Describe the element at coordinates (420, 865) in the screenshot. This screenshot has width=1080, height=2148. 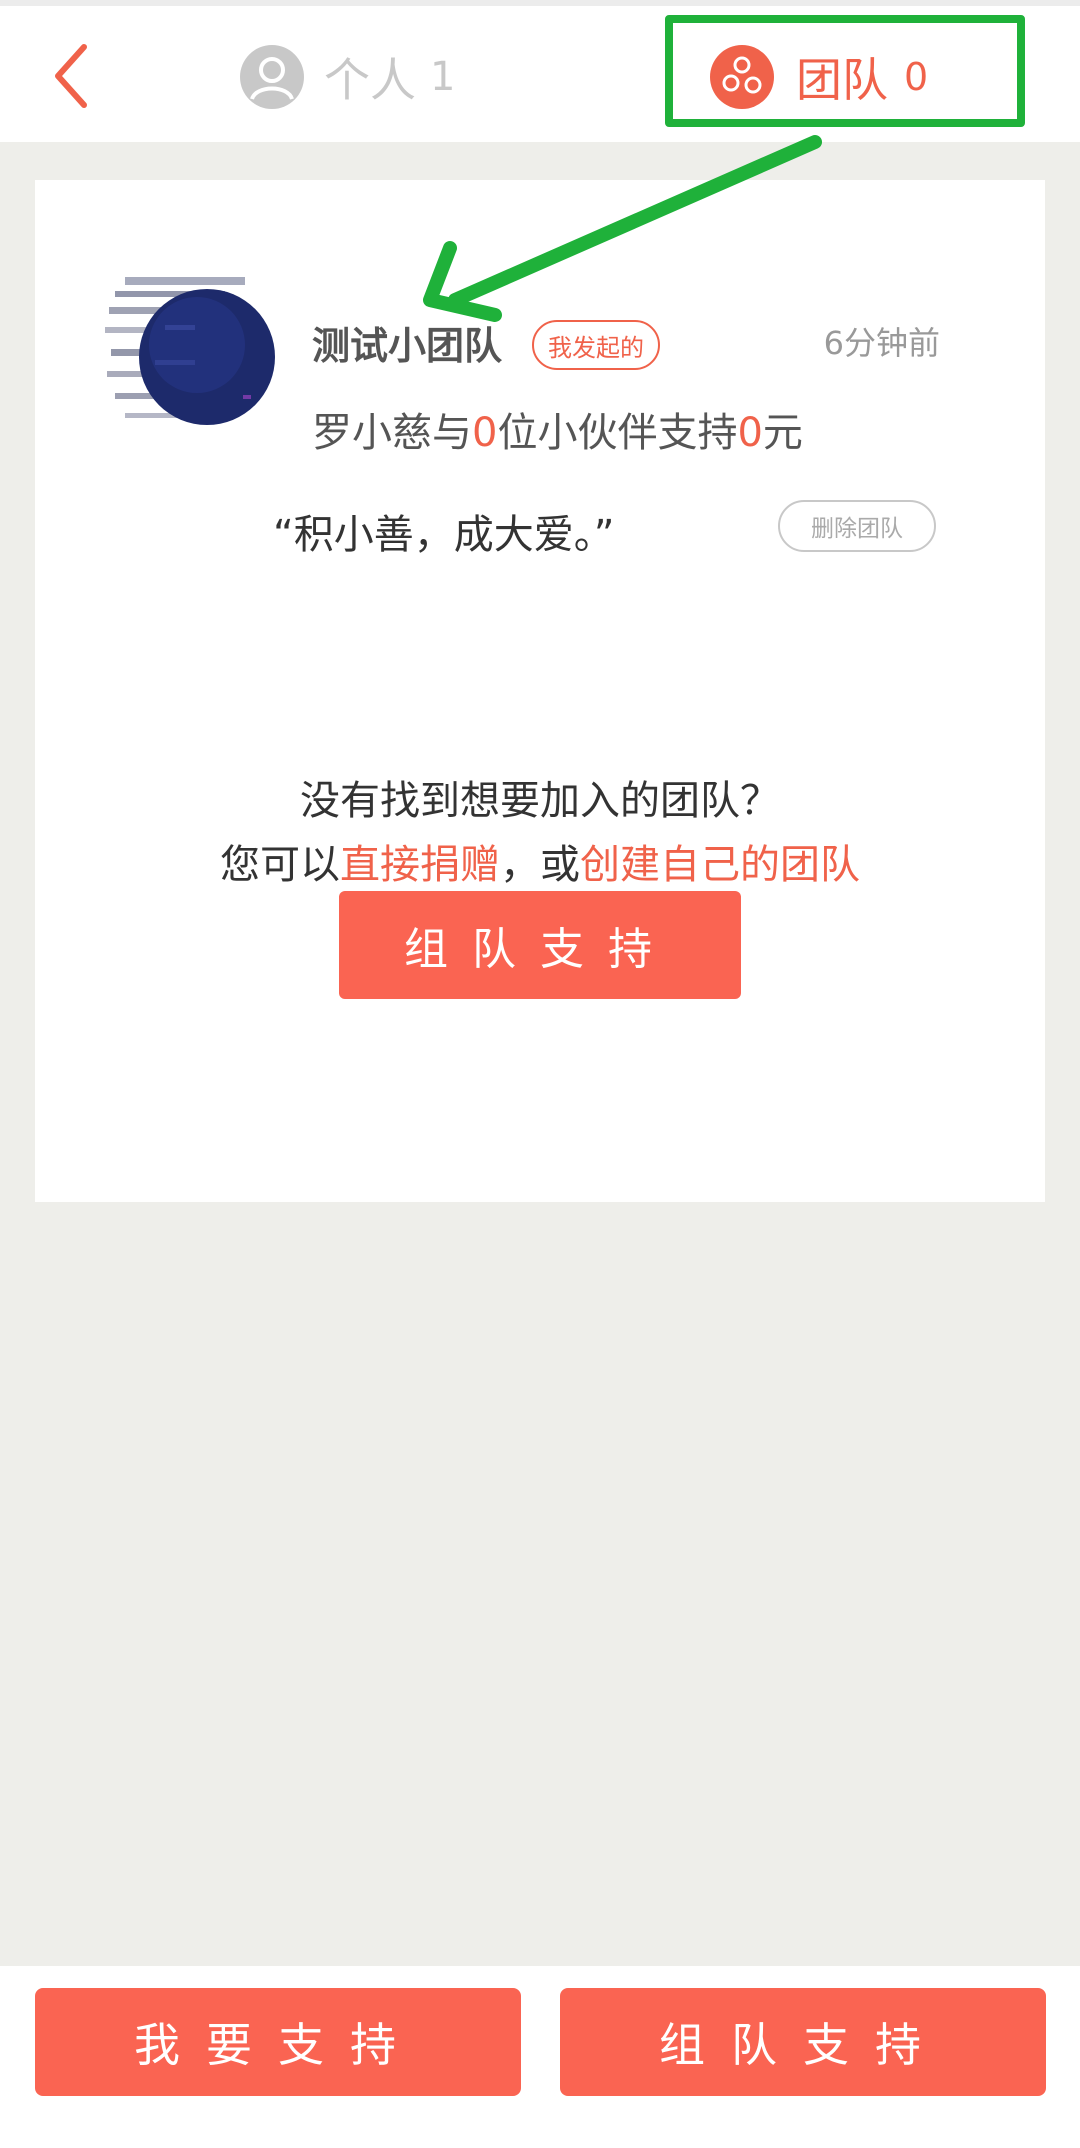
I see `donate-directly-link: 直接捐赠` at that location.